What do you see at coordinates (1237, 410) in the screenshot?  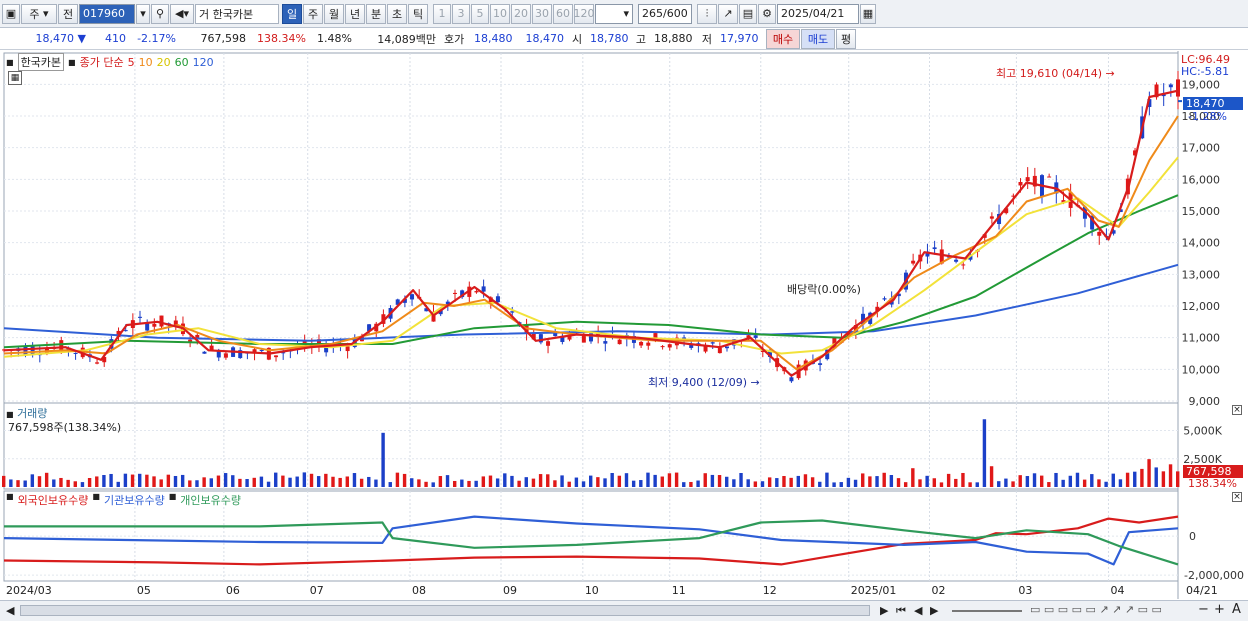 I see `close-volume-panel-icon: ×` at bounding box center [1237, 410].